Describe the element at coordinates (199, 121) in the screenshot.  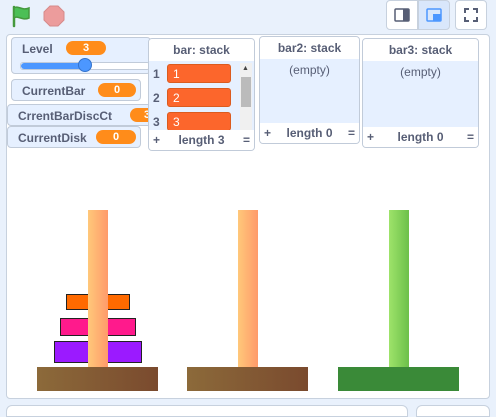
I see `list-item-value: 3` at that location.